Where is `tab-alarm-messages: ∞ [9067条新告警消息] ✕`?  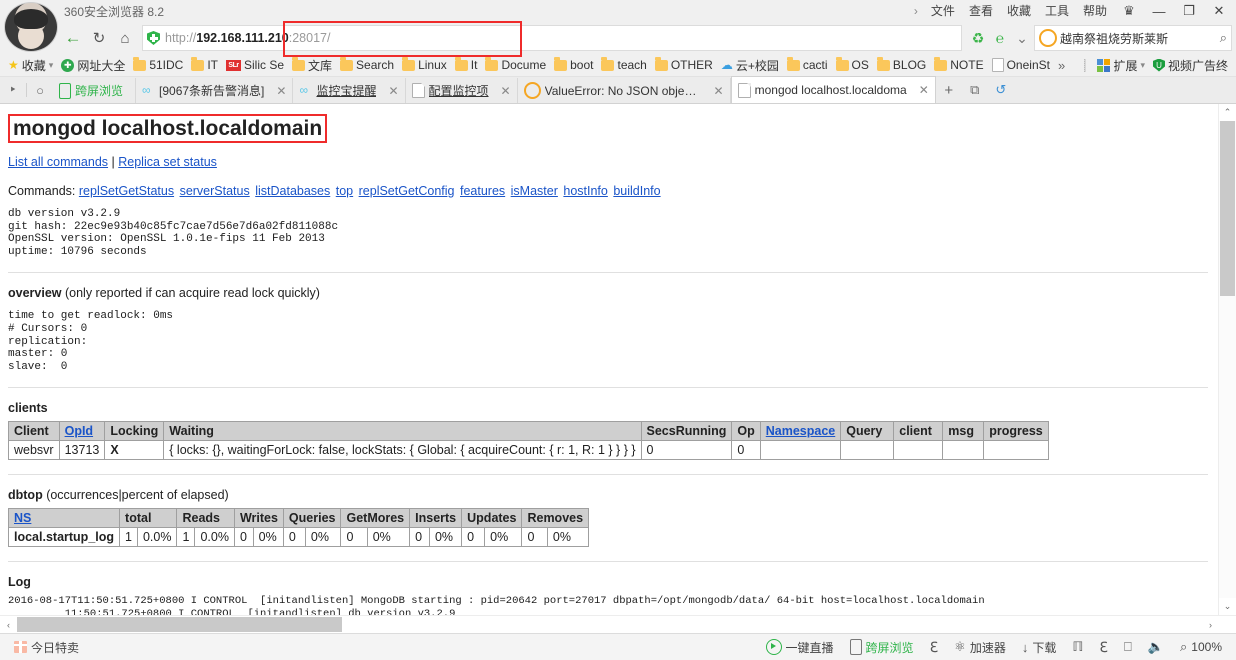
tab-alarm-messages: ∞ [9067条新告警消息] ✕ is located at coordinates (215, 90).